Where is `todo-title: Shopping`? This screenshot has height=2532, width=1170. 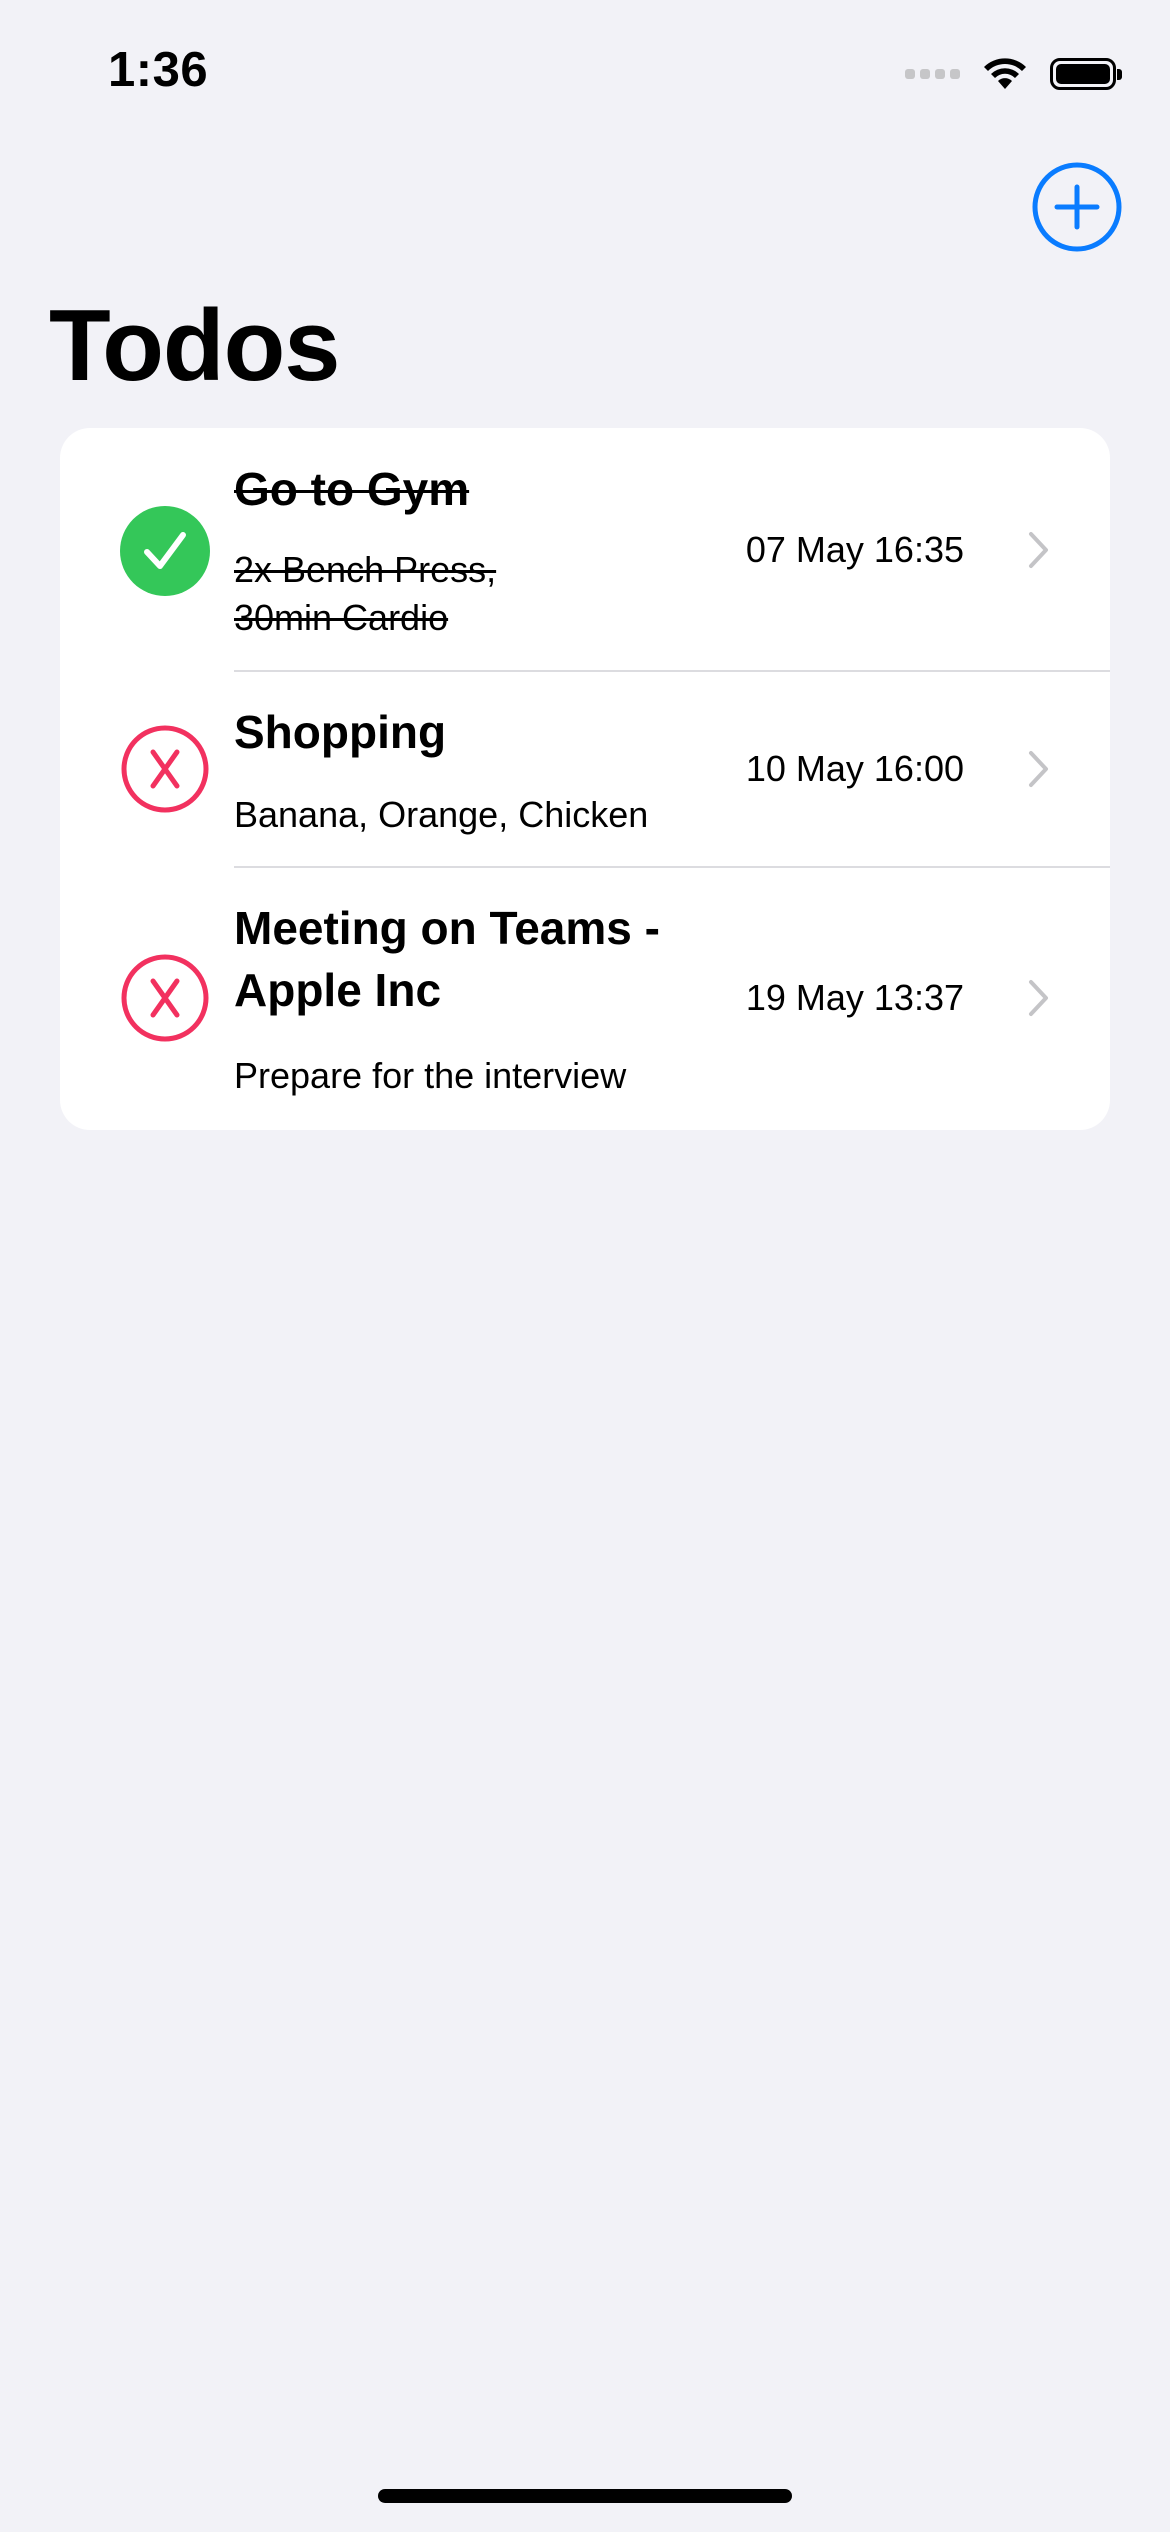 todo-title: Shopping is located at coordinates (340, 732).